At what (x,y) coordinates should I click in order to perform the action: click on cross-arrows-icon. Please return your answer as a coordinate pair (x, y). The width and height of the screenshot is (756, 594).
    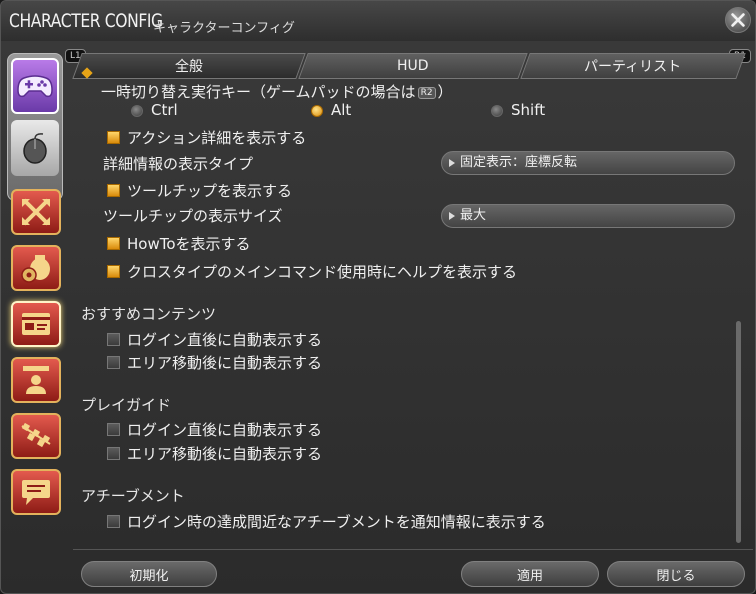
    Looking at the image, I should click on (36, 212).